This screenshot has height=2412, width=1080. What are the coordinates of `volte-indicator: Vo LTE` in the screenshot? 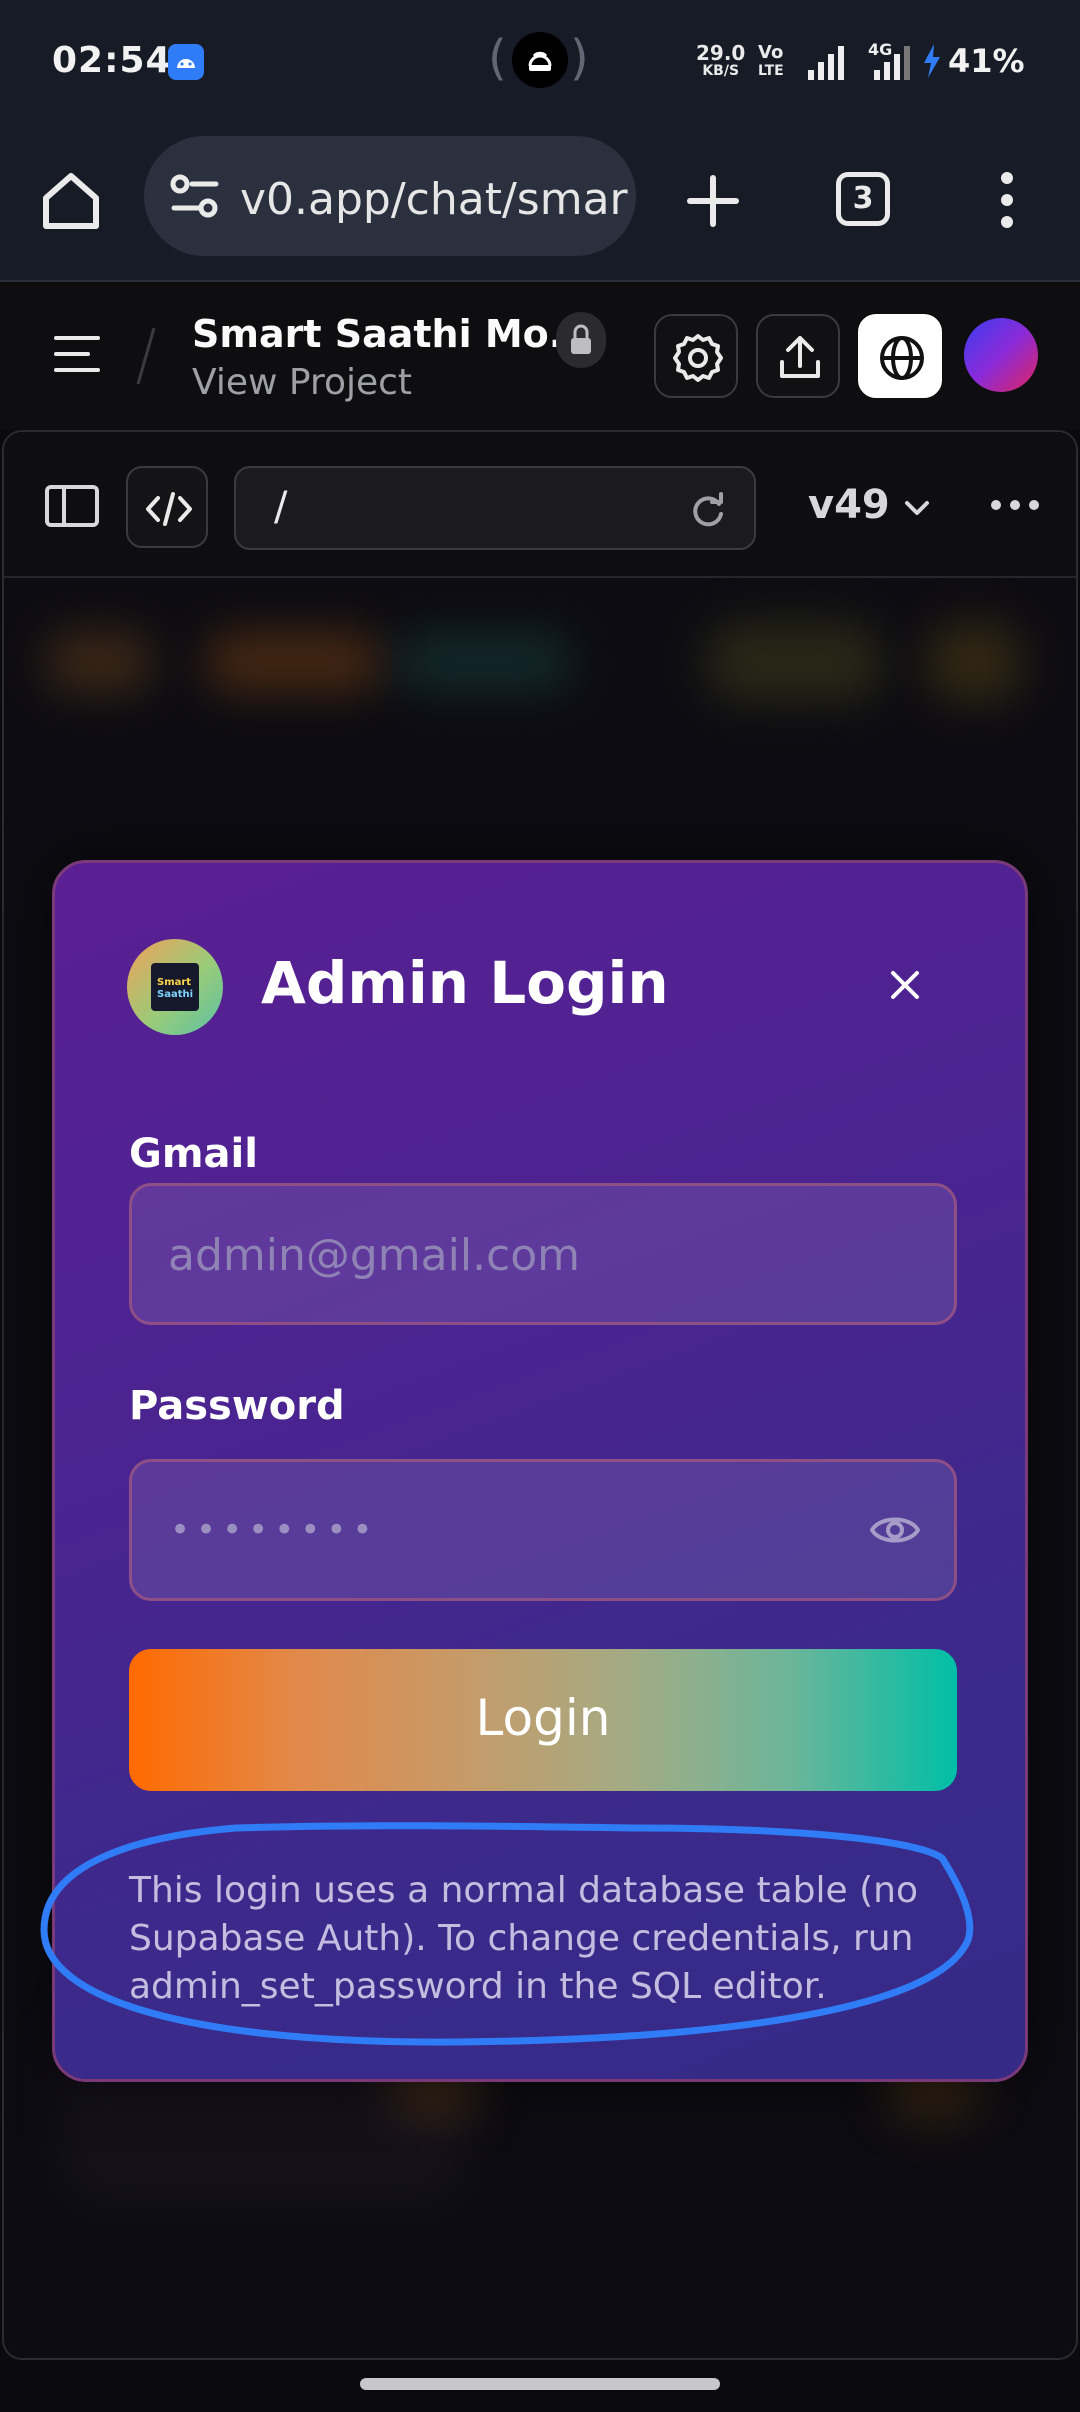 It's located at (771, 62).